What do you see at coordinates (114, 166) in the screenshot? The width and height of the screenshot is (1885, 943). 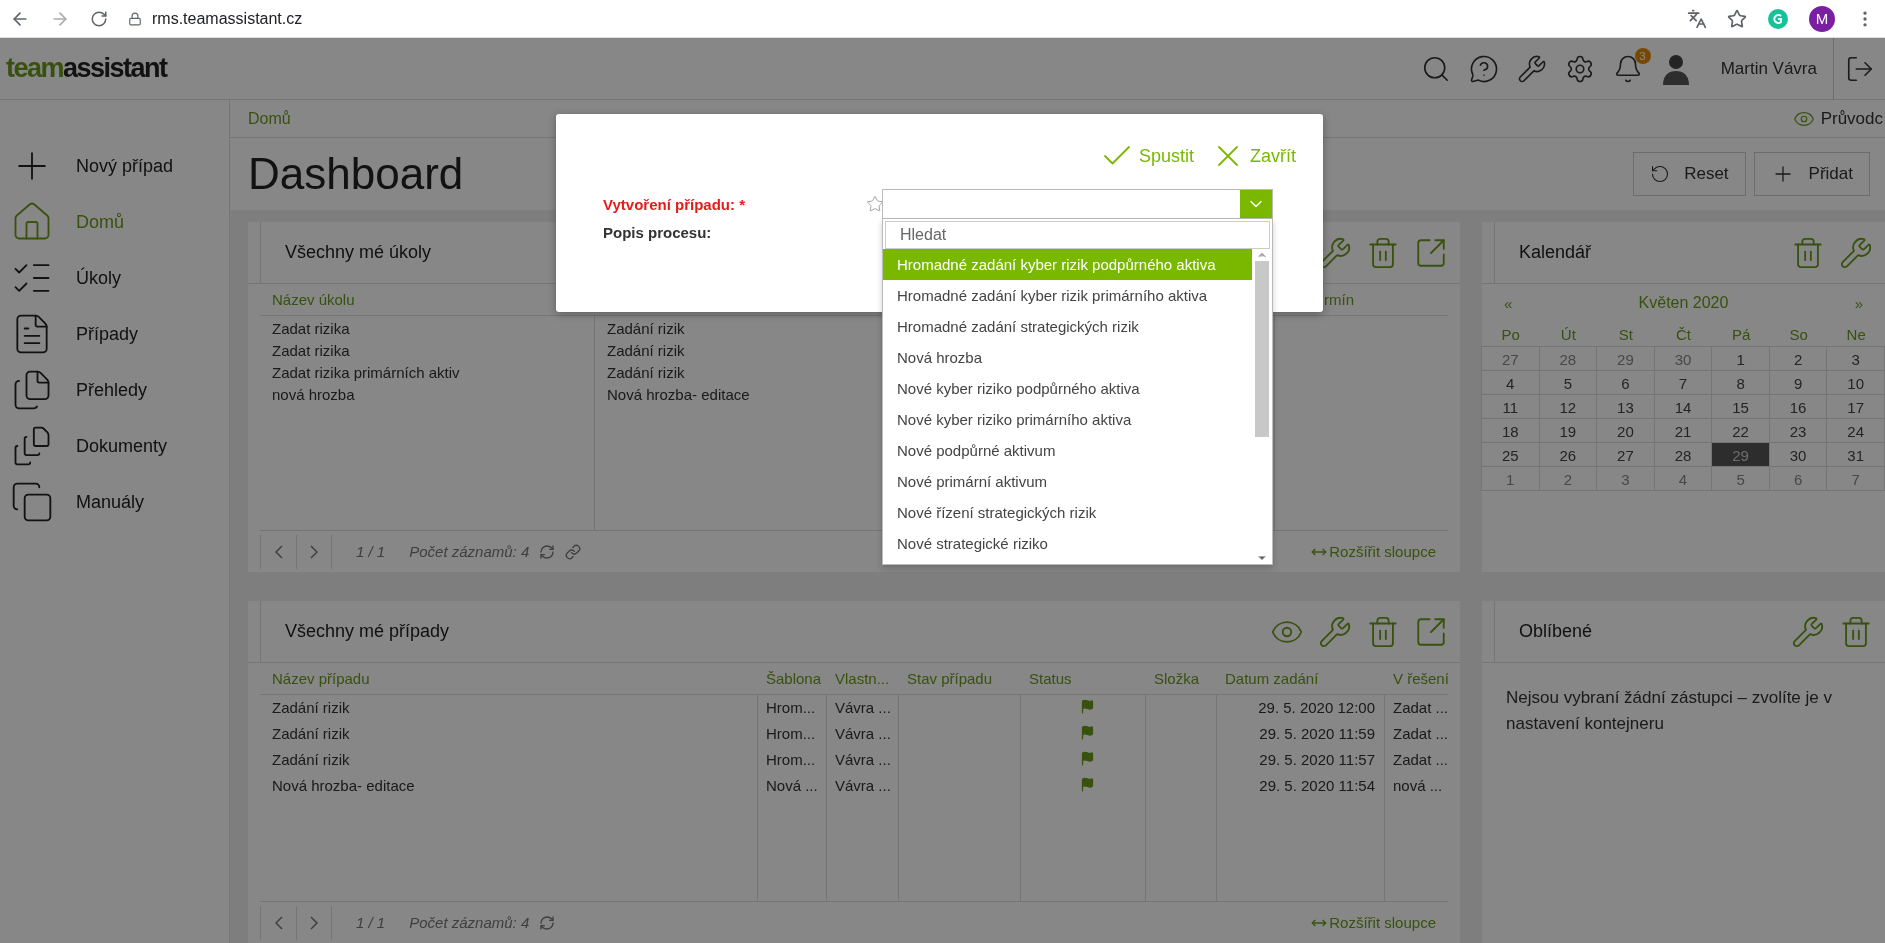 I see `sidebar-item: Nový případ` at bounding box center [114, 166].